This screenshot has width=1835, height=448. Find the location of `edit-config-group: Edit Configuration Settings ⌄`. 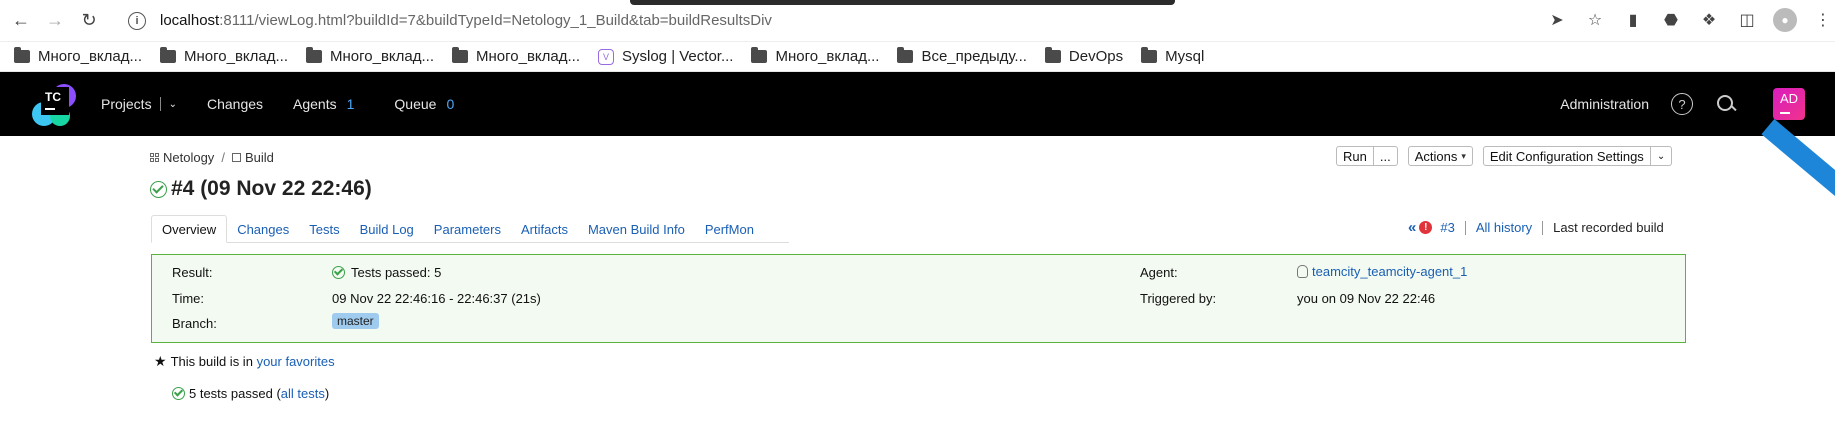

edit-config-group: Edit Configuration Settings ⌄ is located at coordinates (1577, 156).